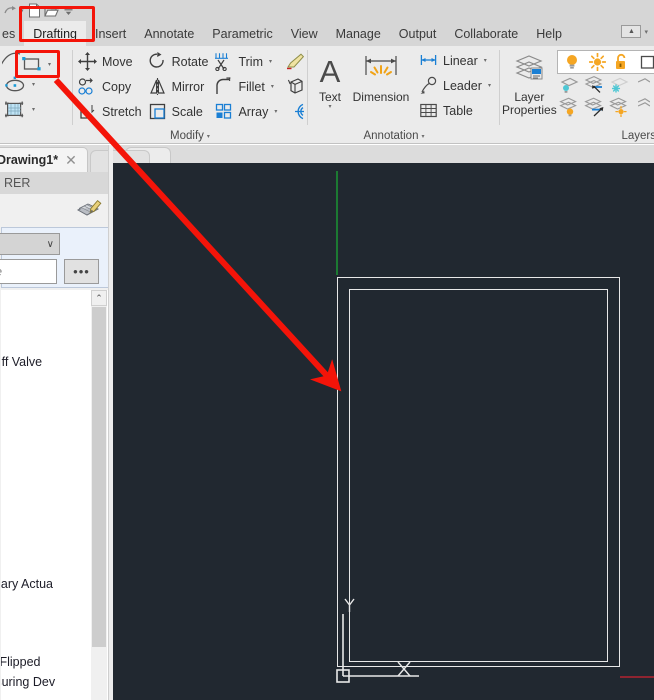 This screenshot has height=700, width=654. Describe the element at coordinates (572, 62) in the screenshot. I see `layer-on-bulb-icon` at that location.